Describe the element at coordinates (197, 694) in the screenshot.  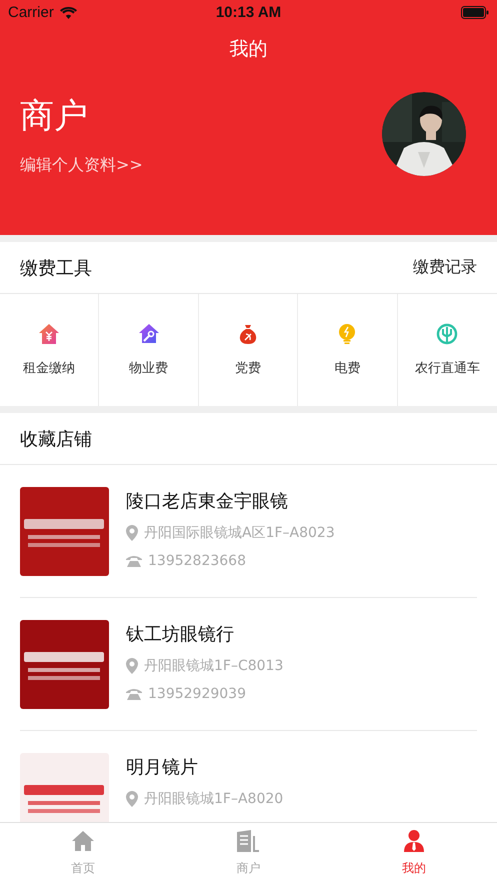
I see `store-phone: 13952929039` at that location.